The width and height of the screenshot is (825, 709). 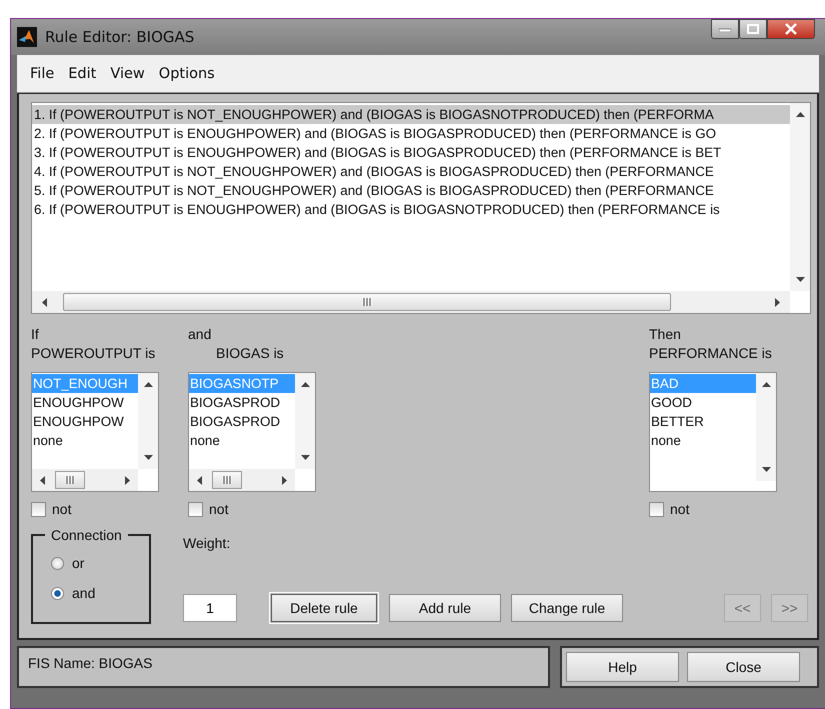 I want to click on rule-item: 6. If (POWEROUTPUT is ENOUGHPOWER) and (BIOGAS is BIOGASNOTPRODUCED) then (PERFORMANCE is, so click(x=411, y=209).